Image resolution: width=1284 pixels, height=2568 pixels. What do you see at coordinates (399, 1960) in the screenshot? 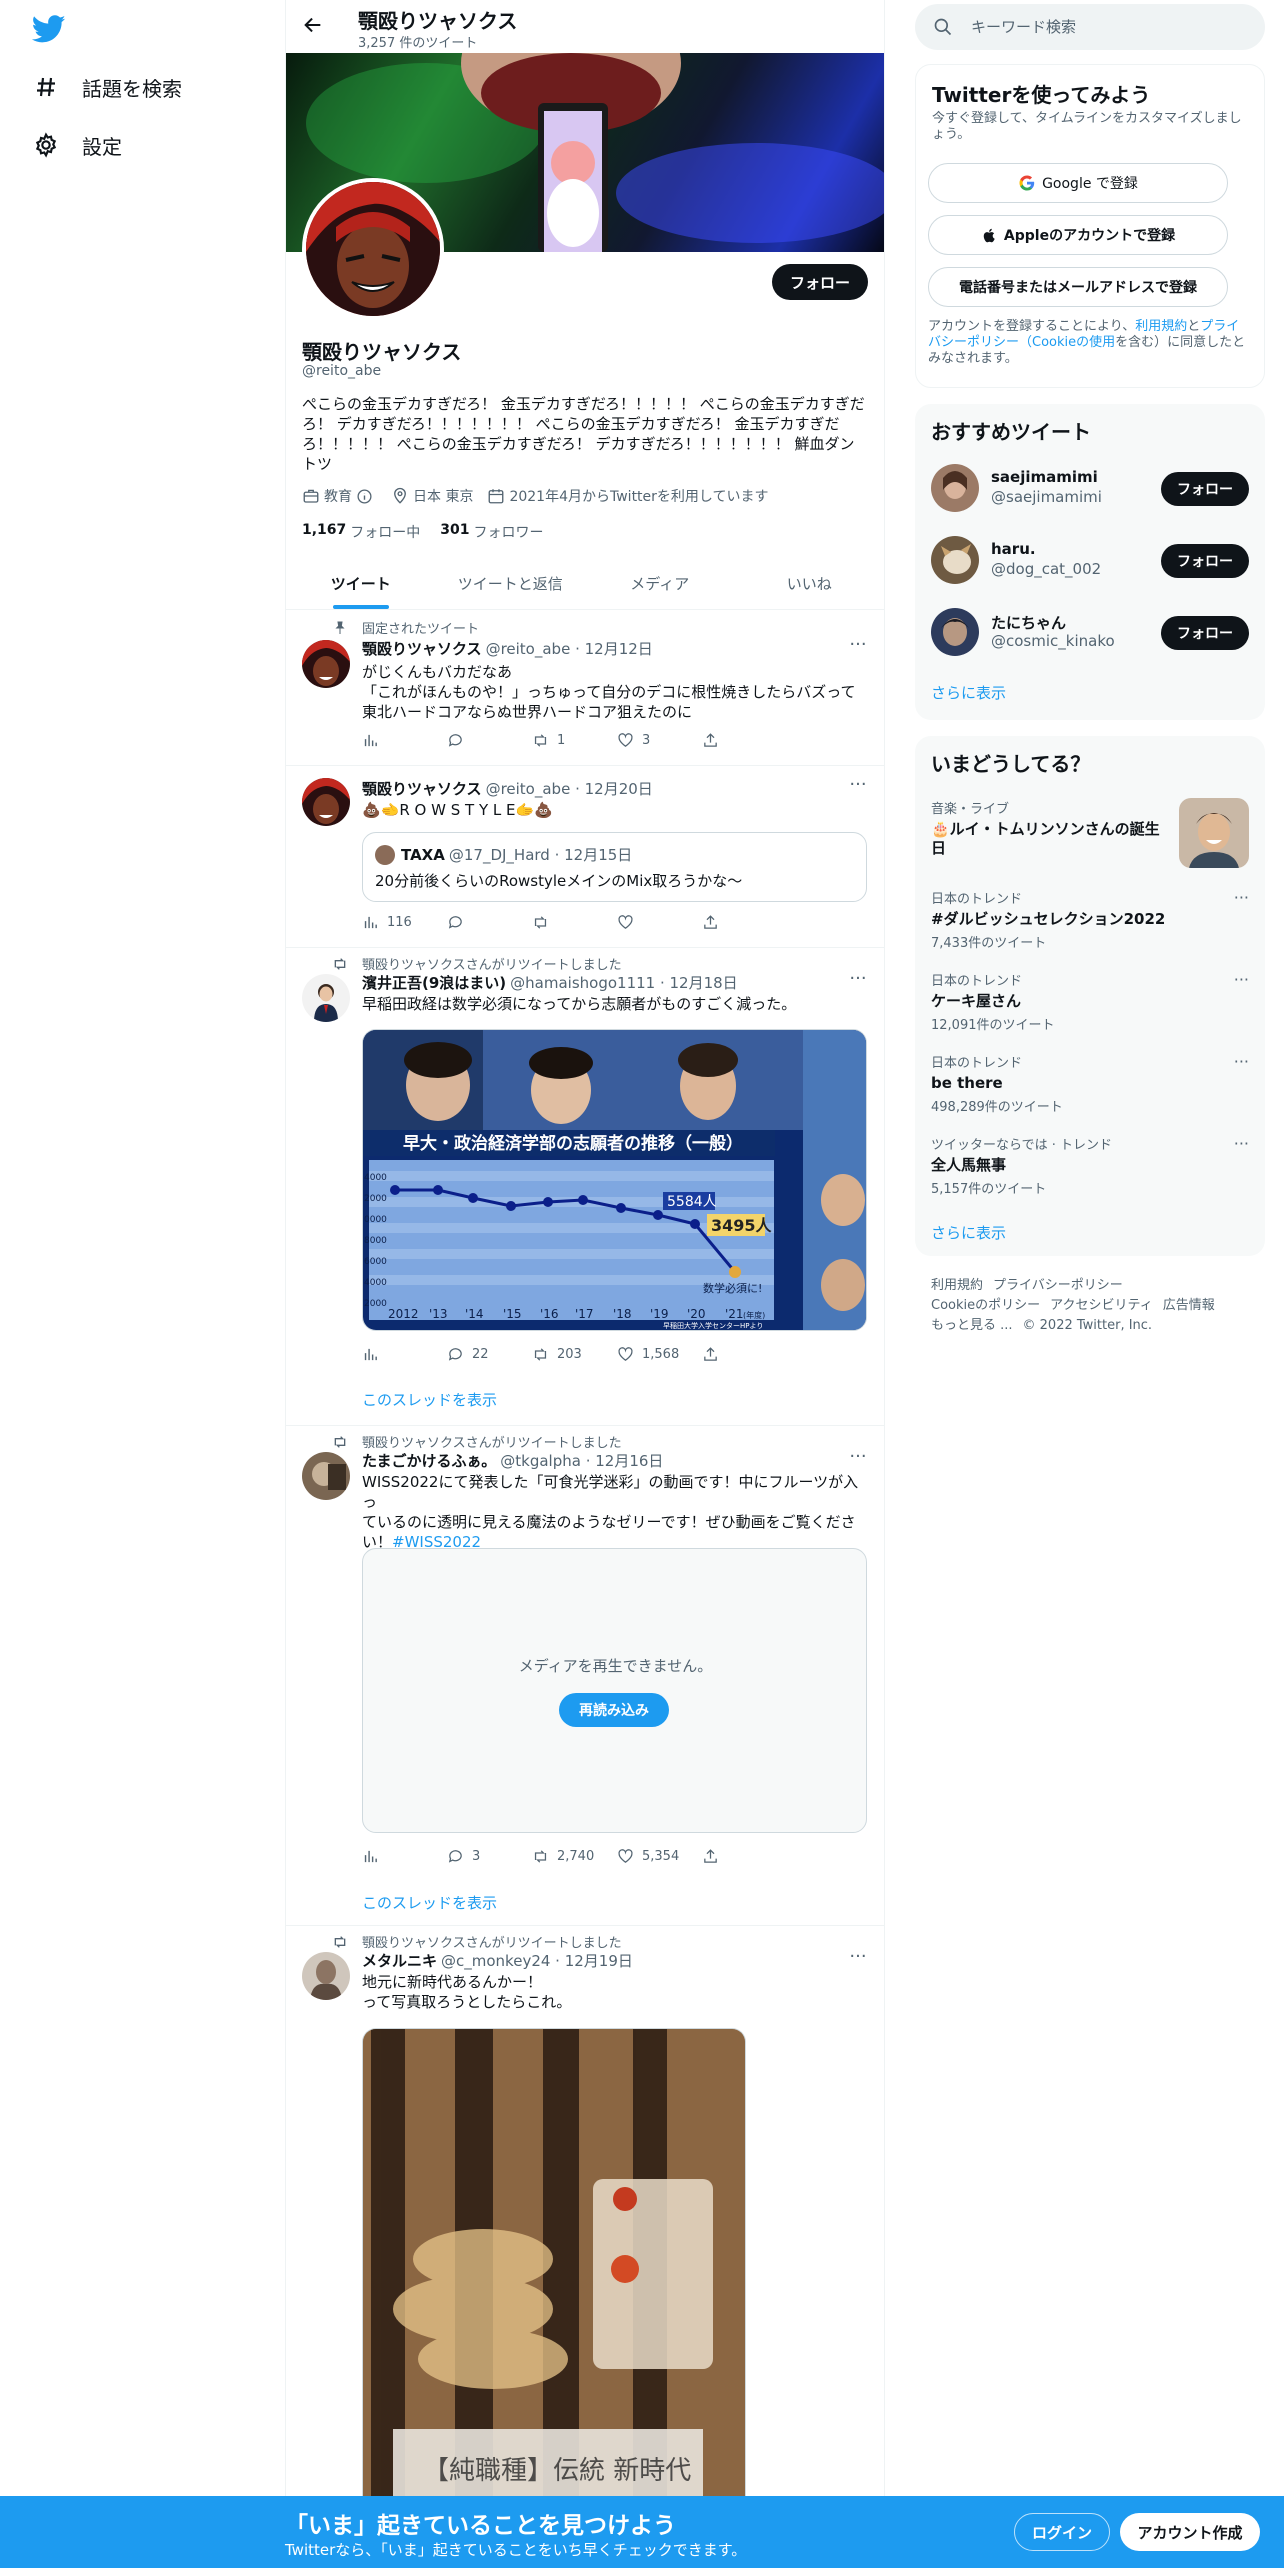
I see `tweet-author-name: メタルニキ` at bounding box center [399, 1960].